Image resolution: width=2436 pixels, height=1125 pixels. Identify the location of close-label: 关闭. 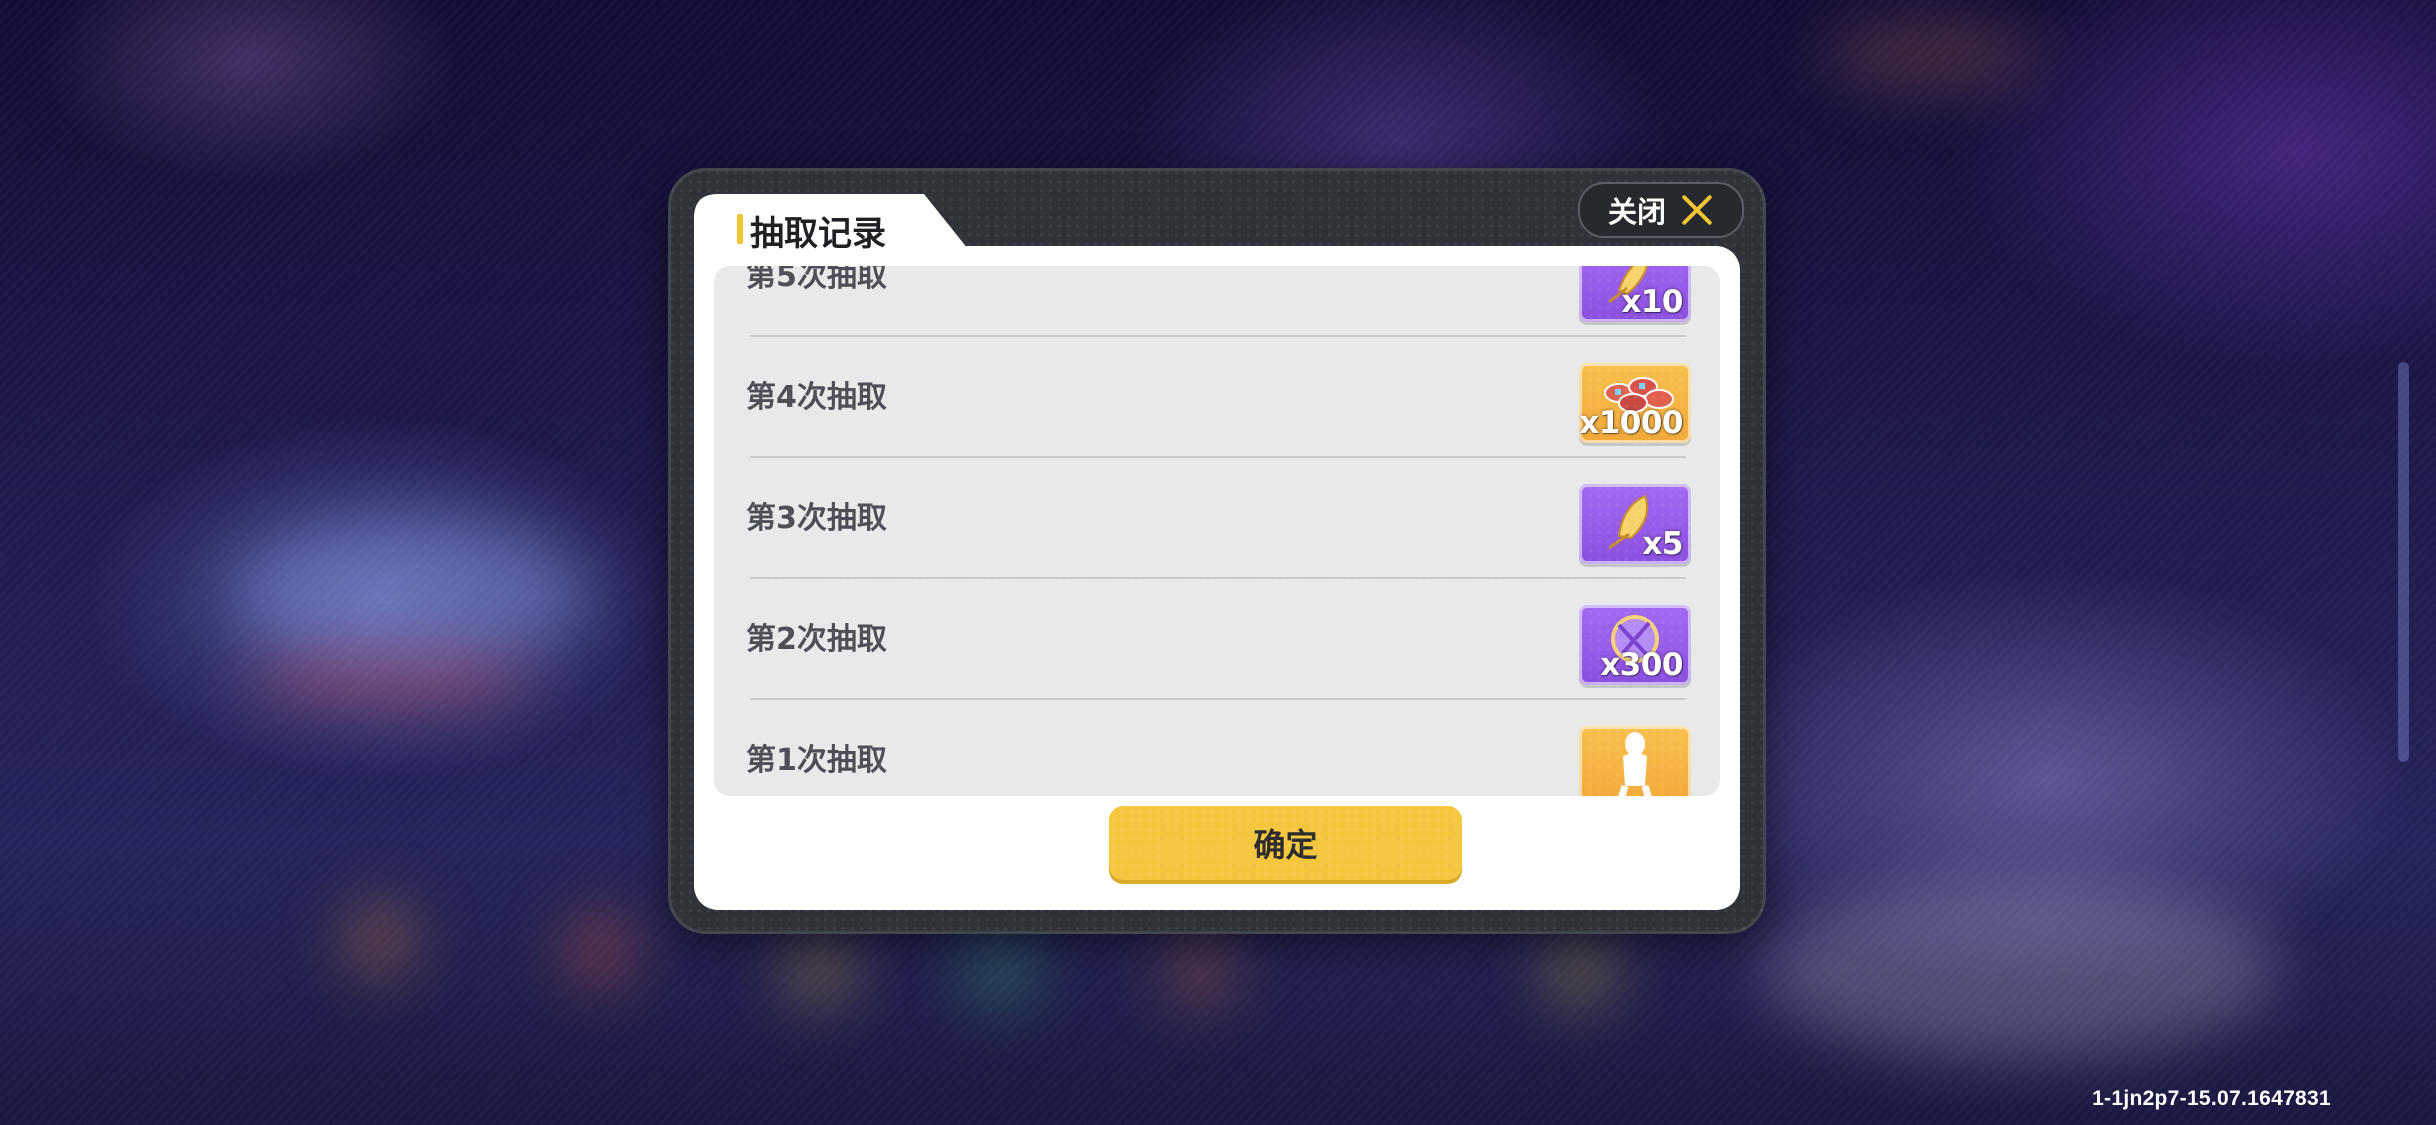
(1636, 212).